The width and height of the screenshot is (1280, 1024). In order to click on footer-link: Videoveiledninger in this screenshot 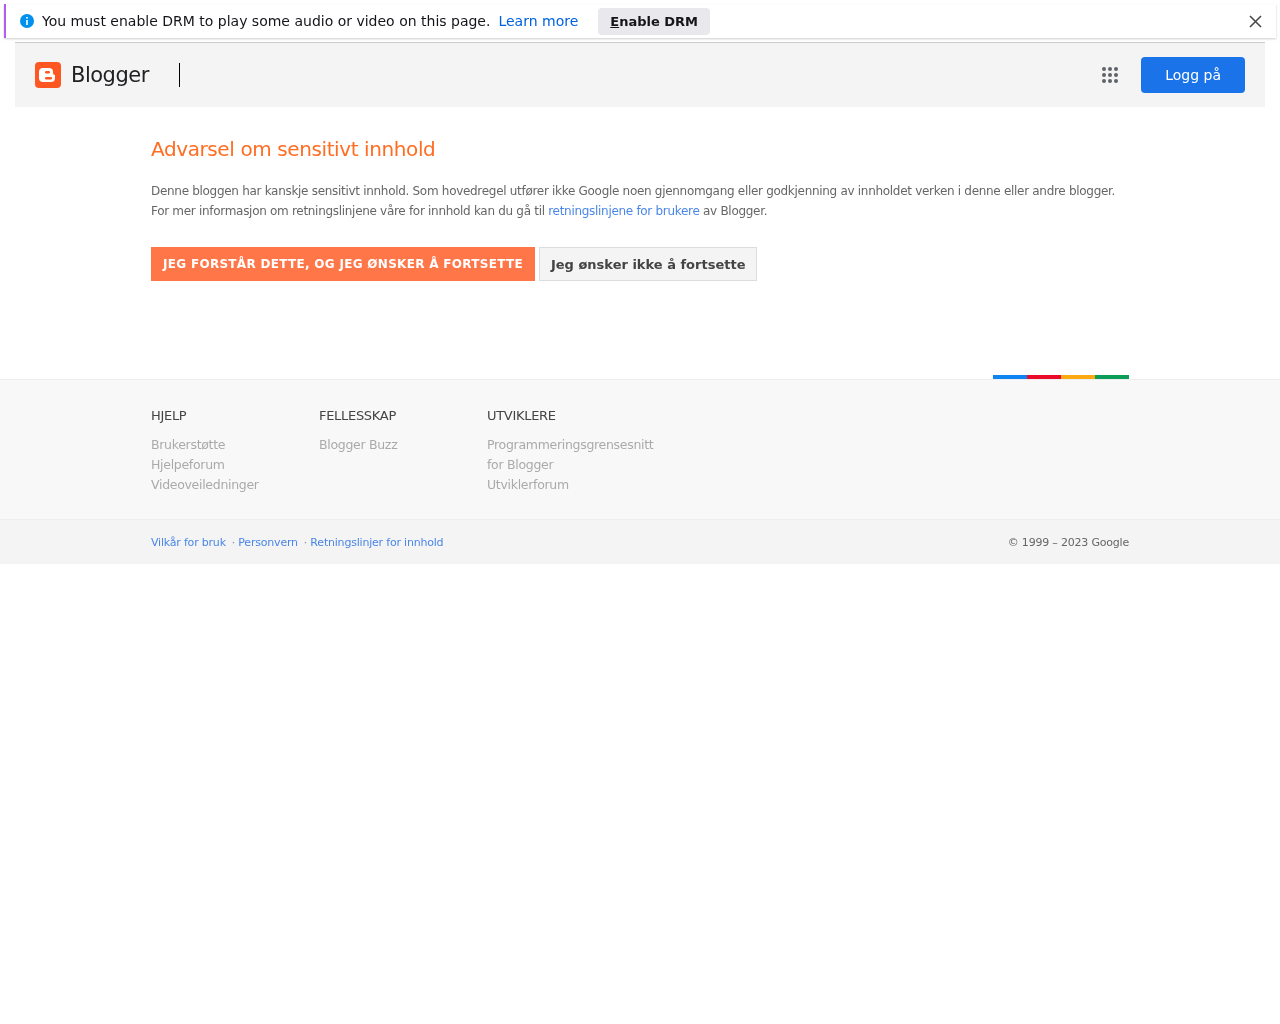, I will do `click(205, 485)`.